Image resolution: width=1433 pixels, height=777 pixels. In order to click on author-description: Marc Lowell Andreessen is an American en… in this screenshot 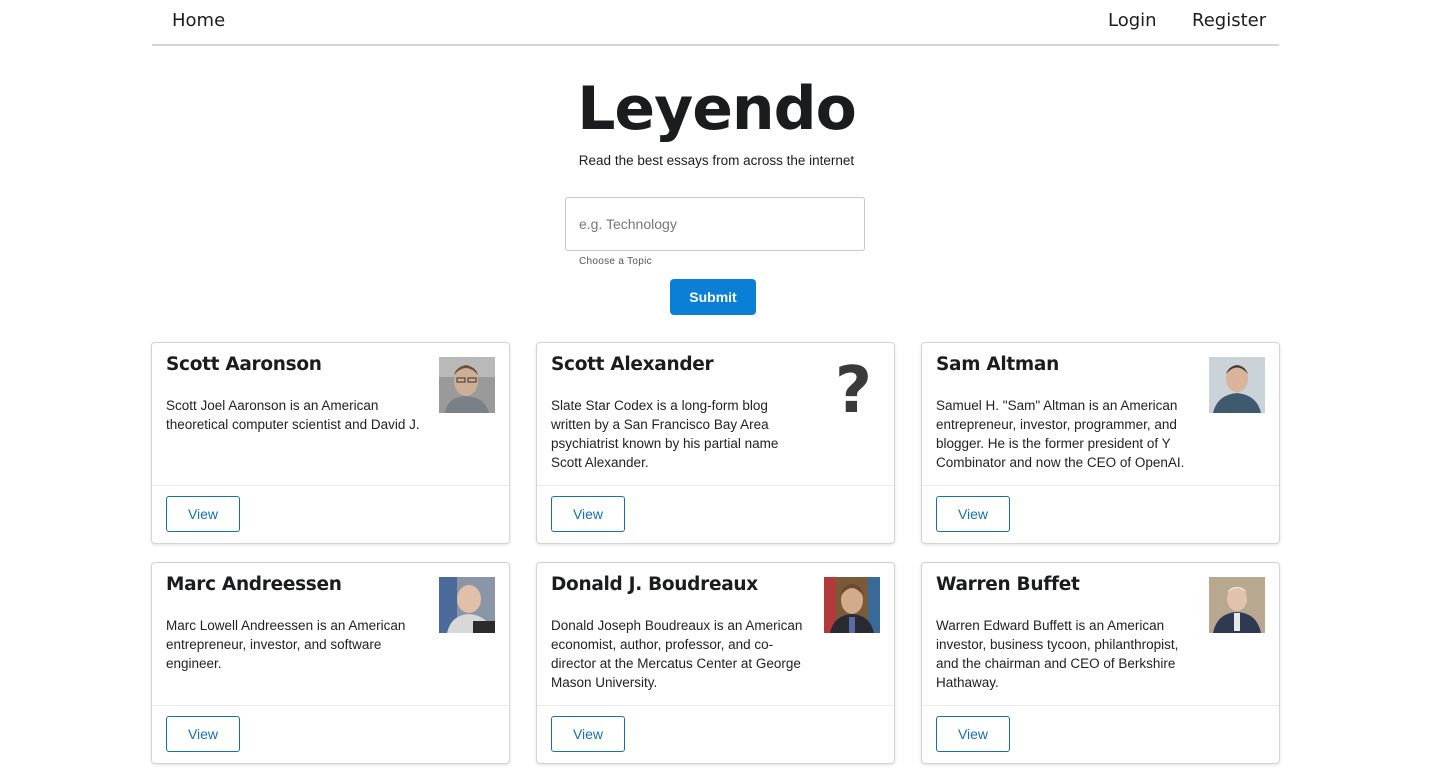, I will do `click(286, 644)`.